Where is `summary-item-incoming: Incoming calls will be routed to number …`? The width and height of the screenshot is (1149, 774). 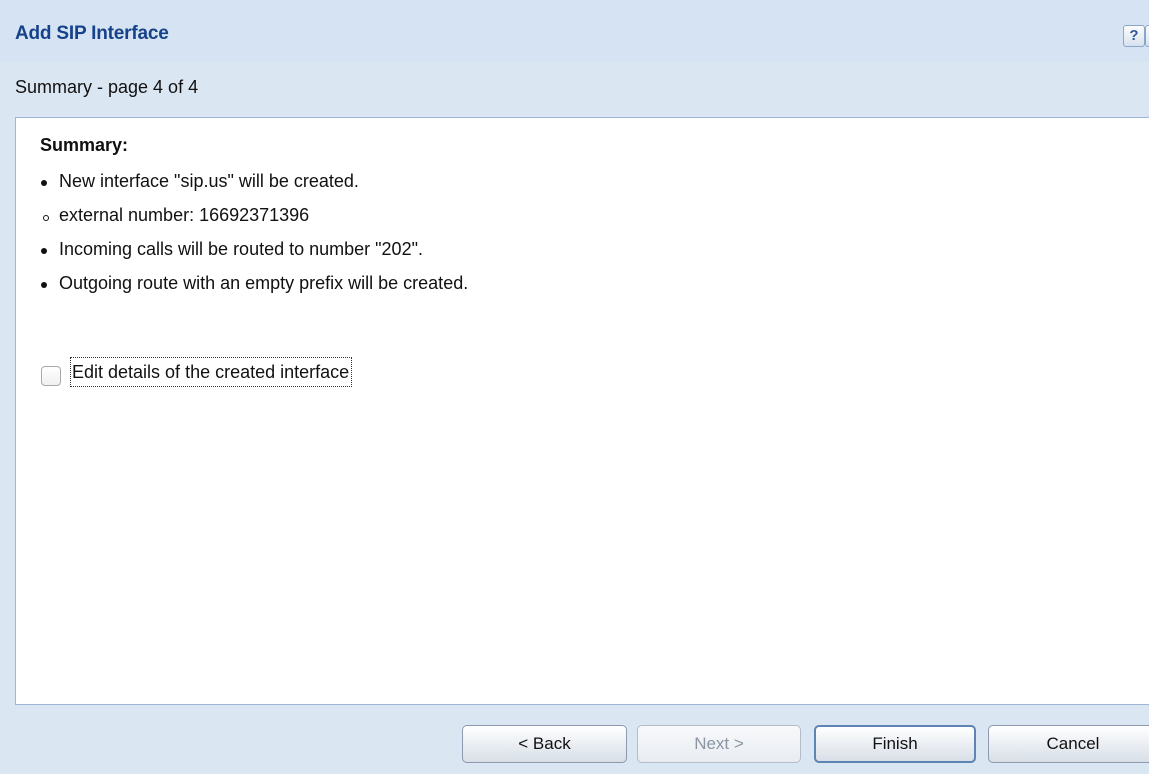 summary-item-incoming: Incoming calls will be routed to number … is located at coordinates (241, 249).